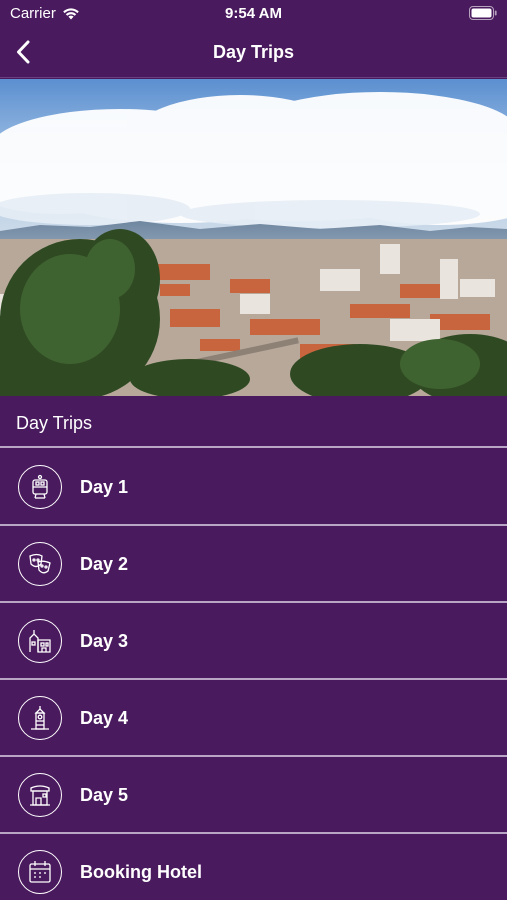 This screenshot has height=900, width=507. Describe the element at coordinates (141, 872) in the screenshot. I see `list-item-label: Booking Hotel` at that location.